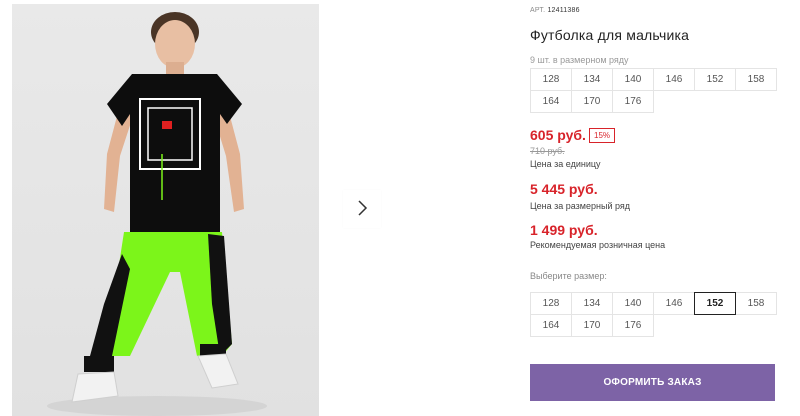 This screenshot has height=416, width=800. I want to click on pack-label: 9 шт. в размерном ряду, so click(579, 60).